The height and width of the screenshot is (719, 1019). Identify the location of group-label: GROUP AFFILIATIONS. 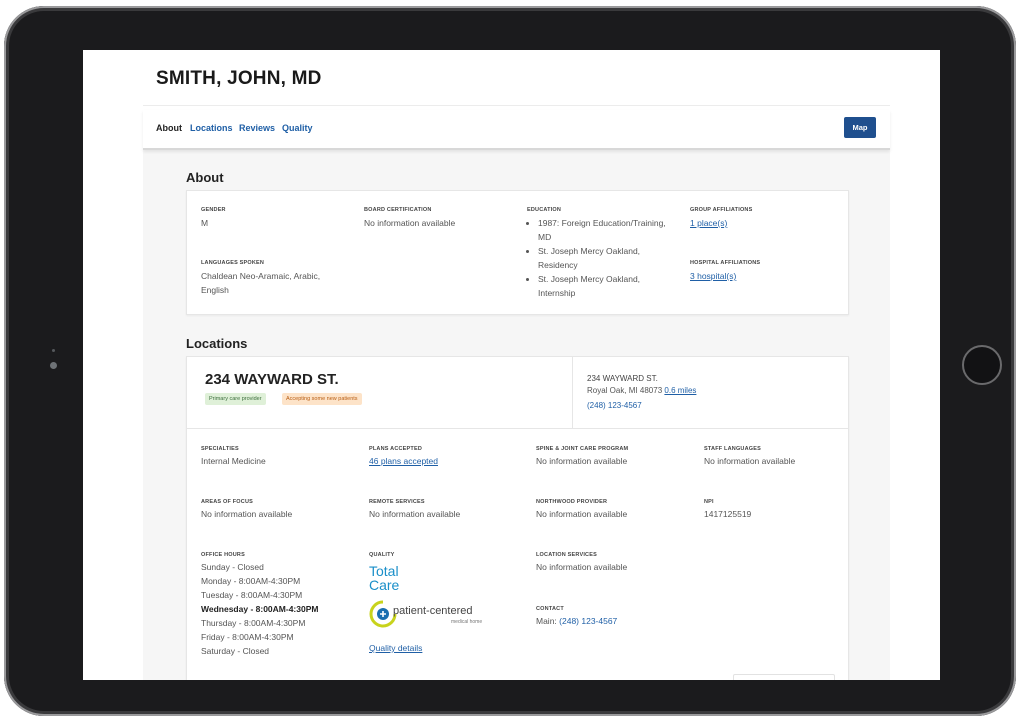
(721, 210).